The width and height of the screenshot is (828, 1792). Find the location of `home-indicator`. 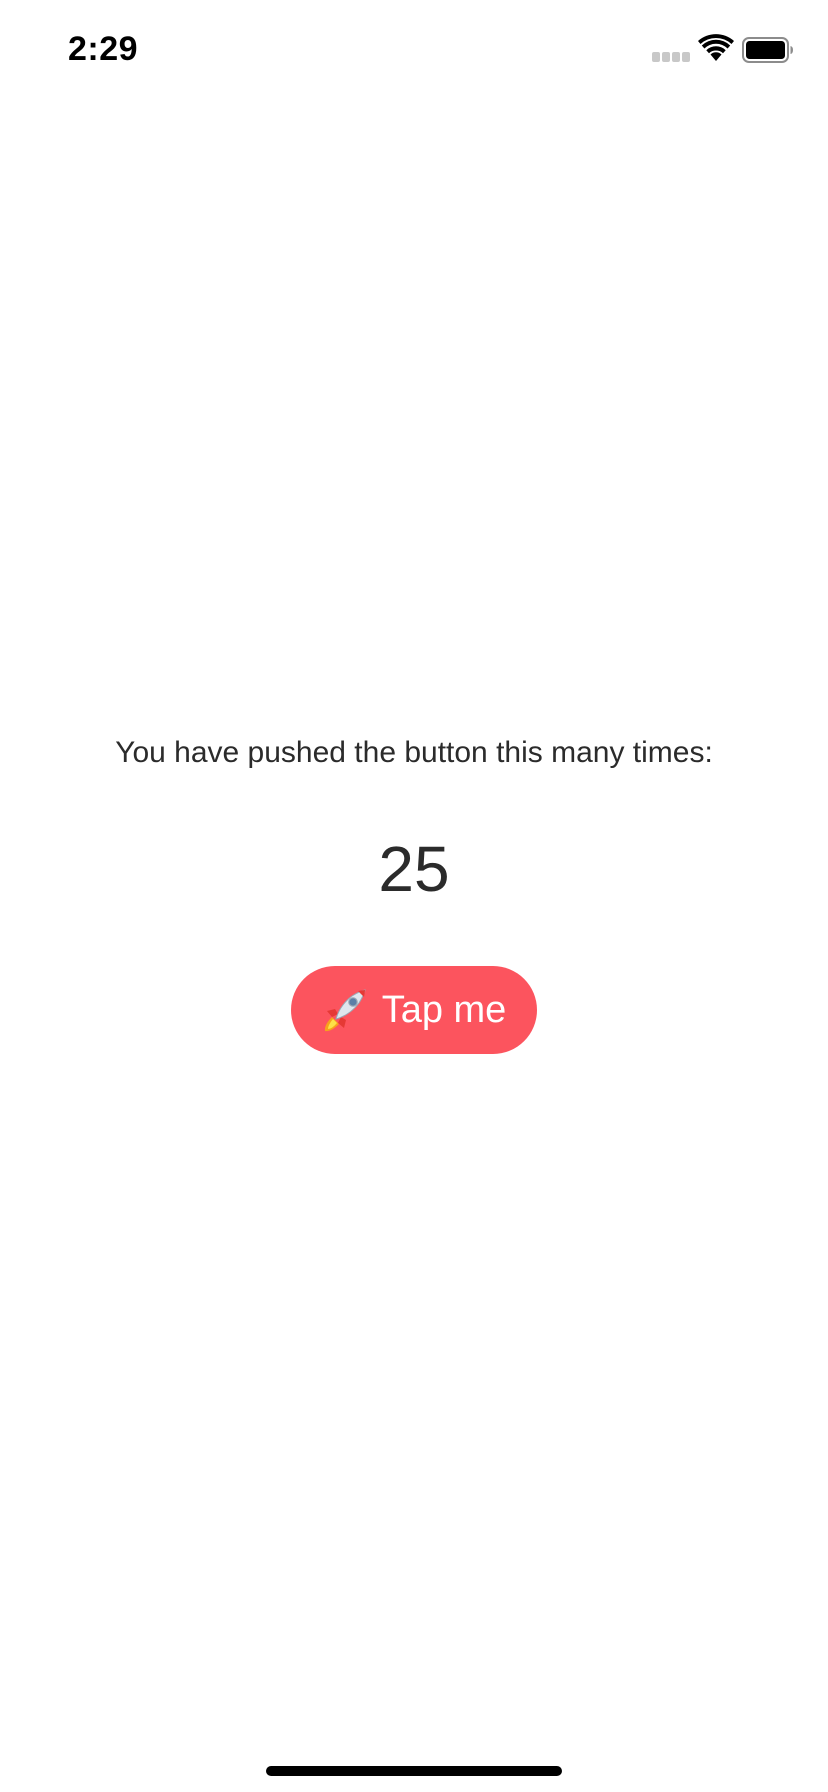

home-indicator is located at coordinates (414, 1771).